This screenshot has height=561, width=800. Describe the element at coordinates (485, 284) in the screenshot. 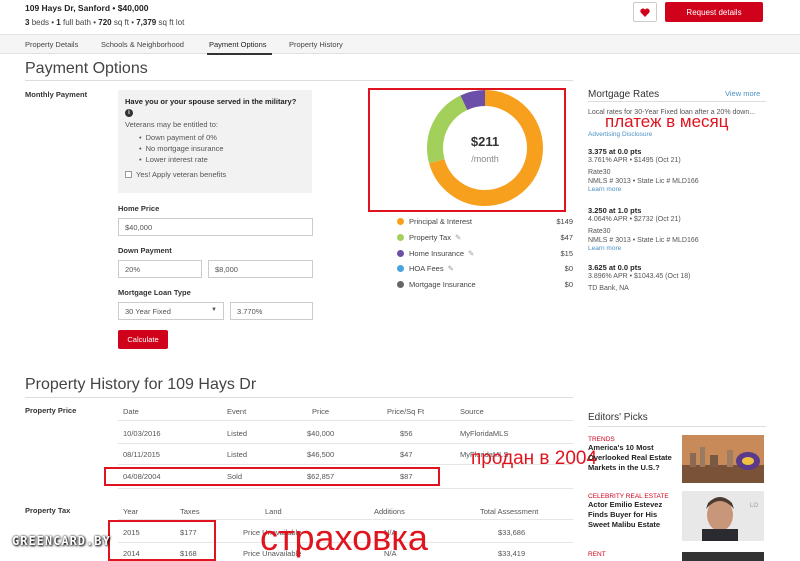

I see `breakdown-row-mortgage-insurance: Mortgage Insurance $0` at that location.